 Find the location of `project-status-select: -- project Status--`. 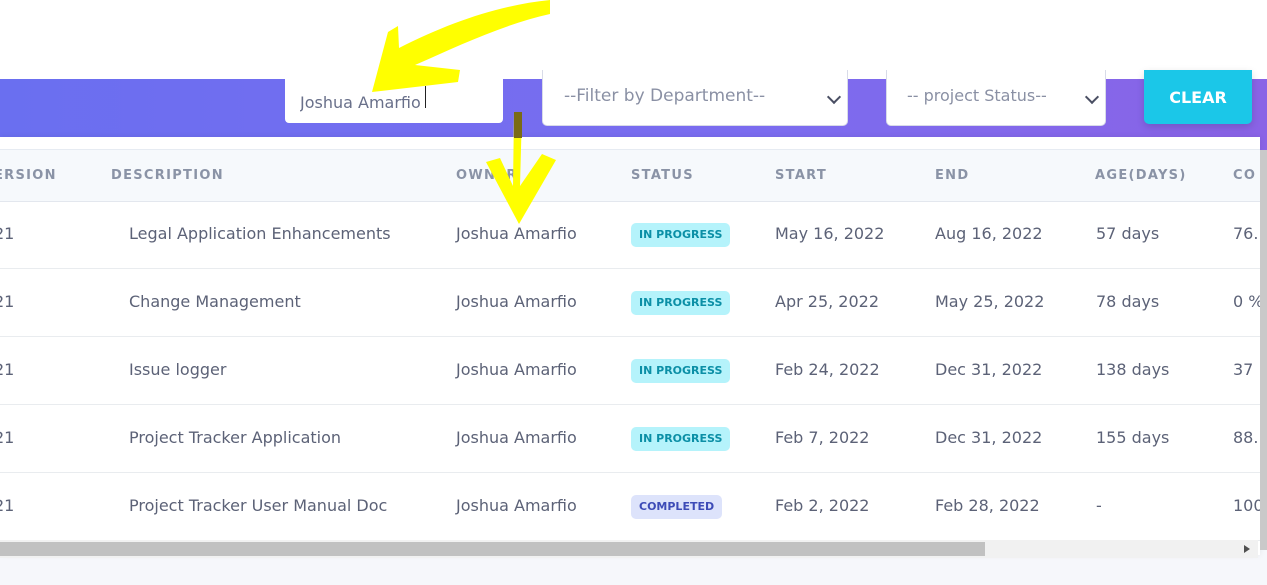

project-status-select: -- project Status-- is located at coordinates (996, 98).